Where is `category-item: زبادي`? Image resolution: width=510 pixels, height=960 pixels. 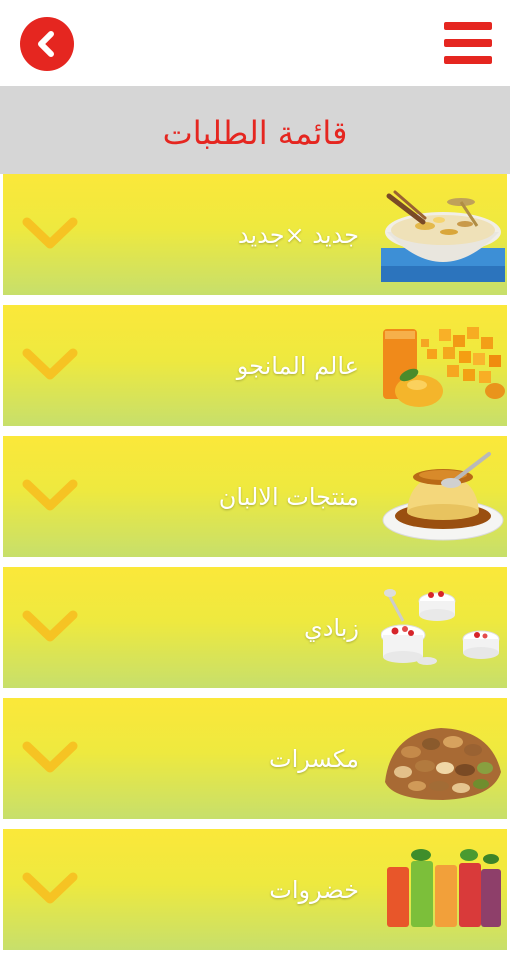 category-item: زبادي is located at coordinates (255, 627).